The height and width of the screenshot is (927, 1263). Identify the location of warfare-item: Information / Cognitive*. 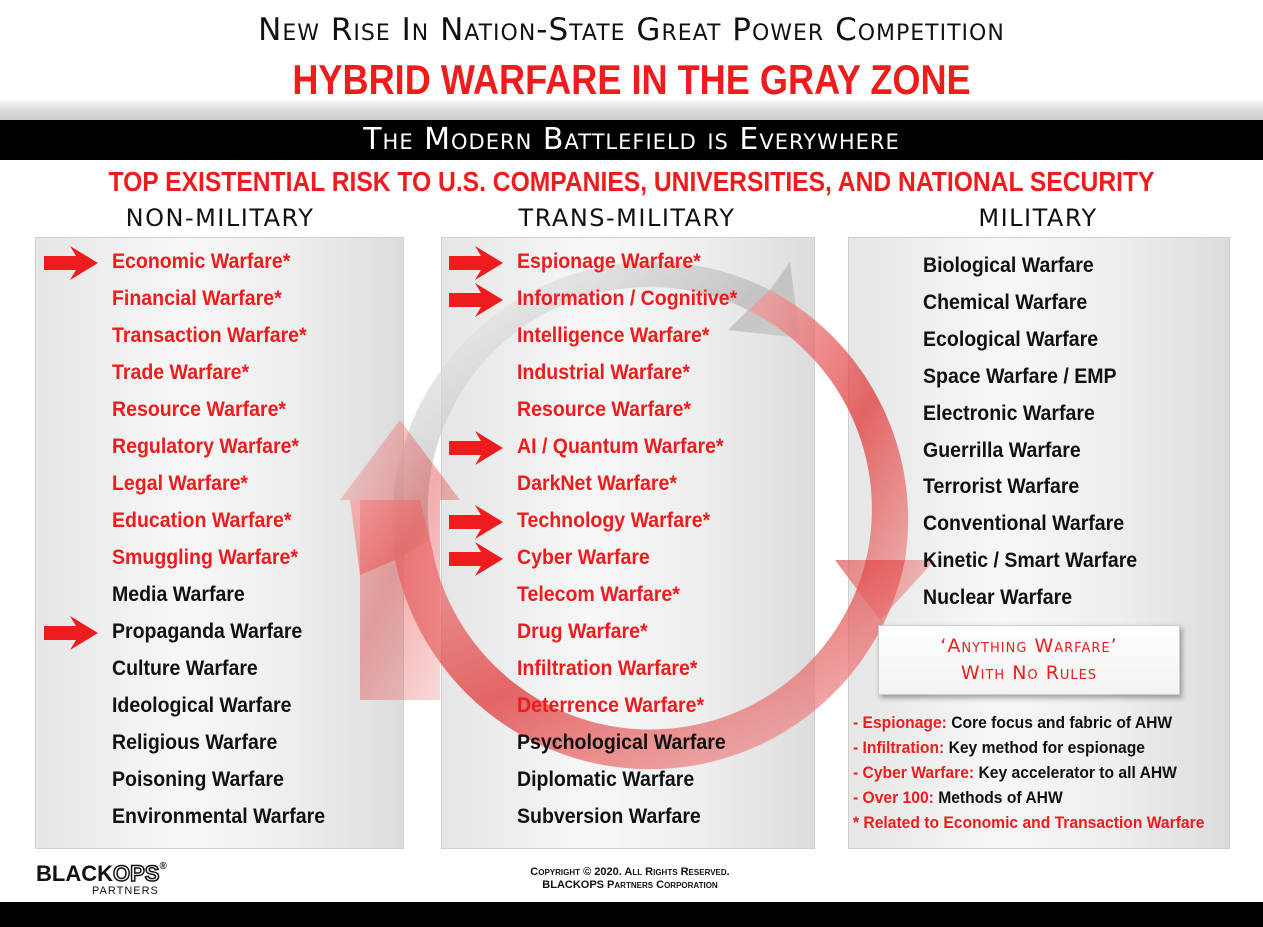
(627, 298).